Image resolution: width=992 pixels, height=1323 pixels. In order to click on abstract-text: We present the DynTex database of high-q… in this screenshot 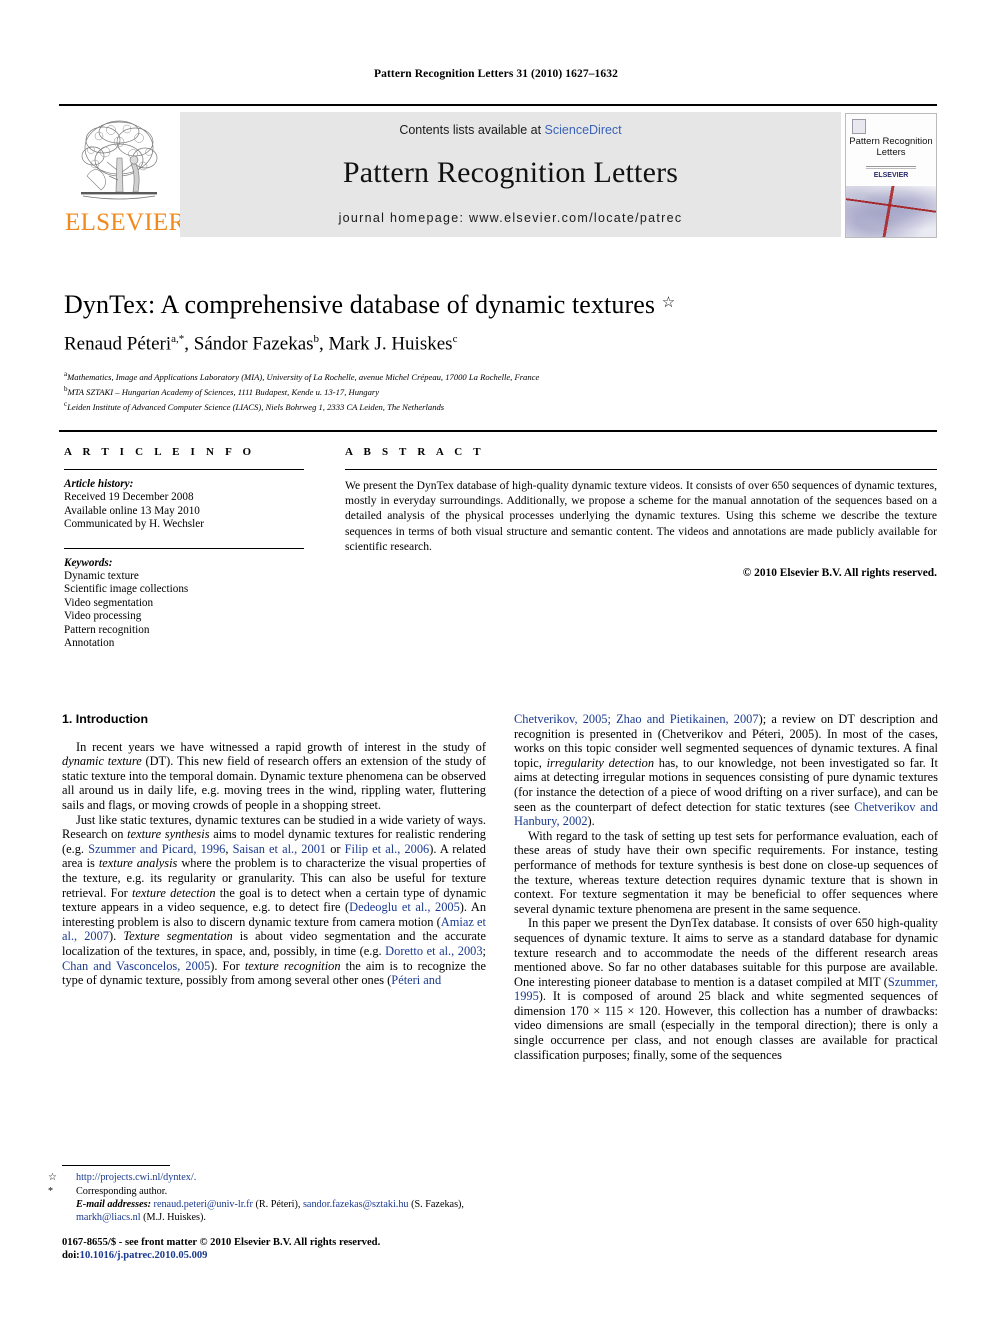, I will do `click(641, 516)`.